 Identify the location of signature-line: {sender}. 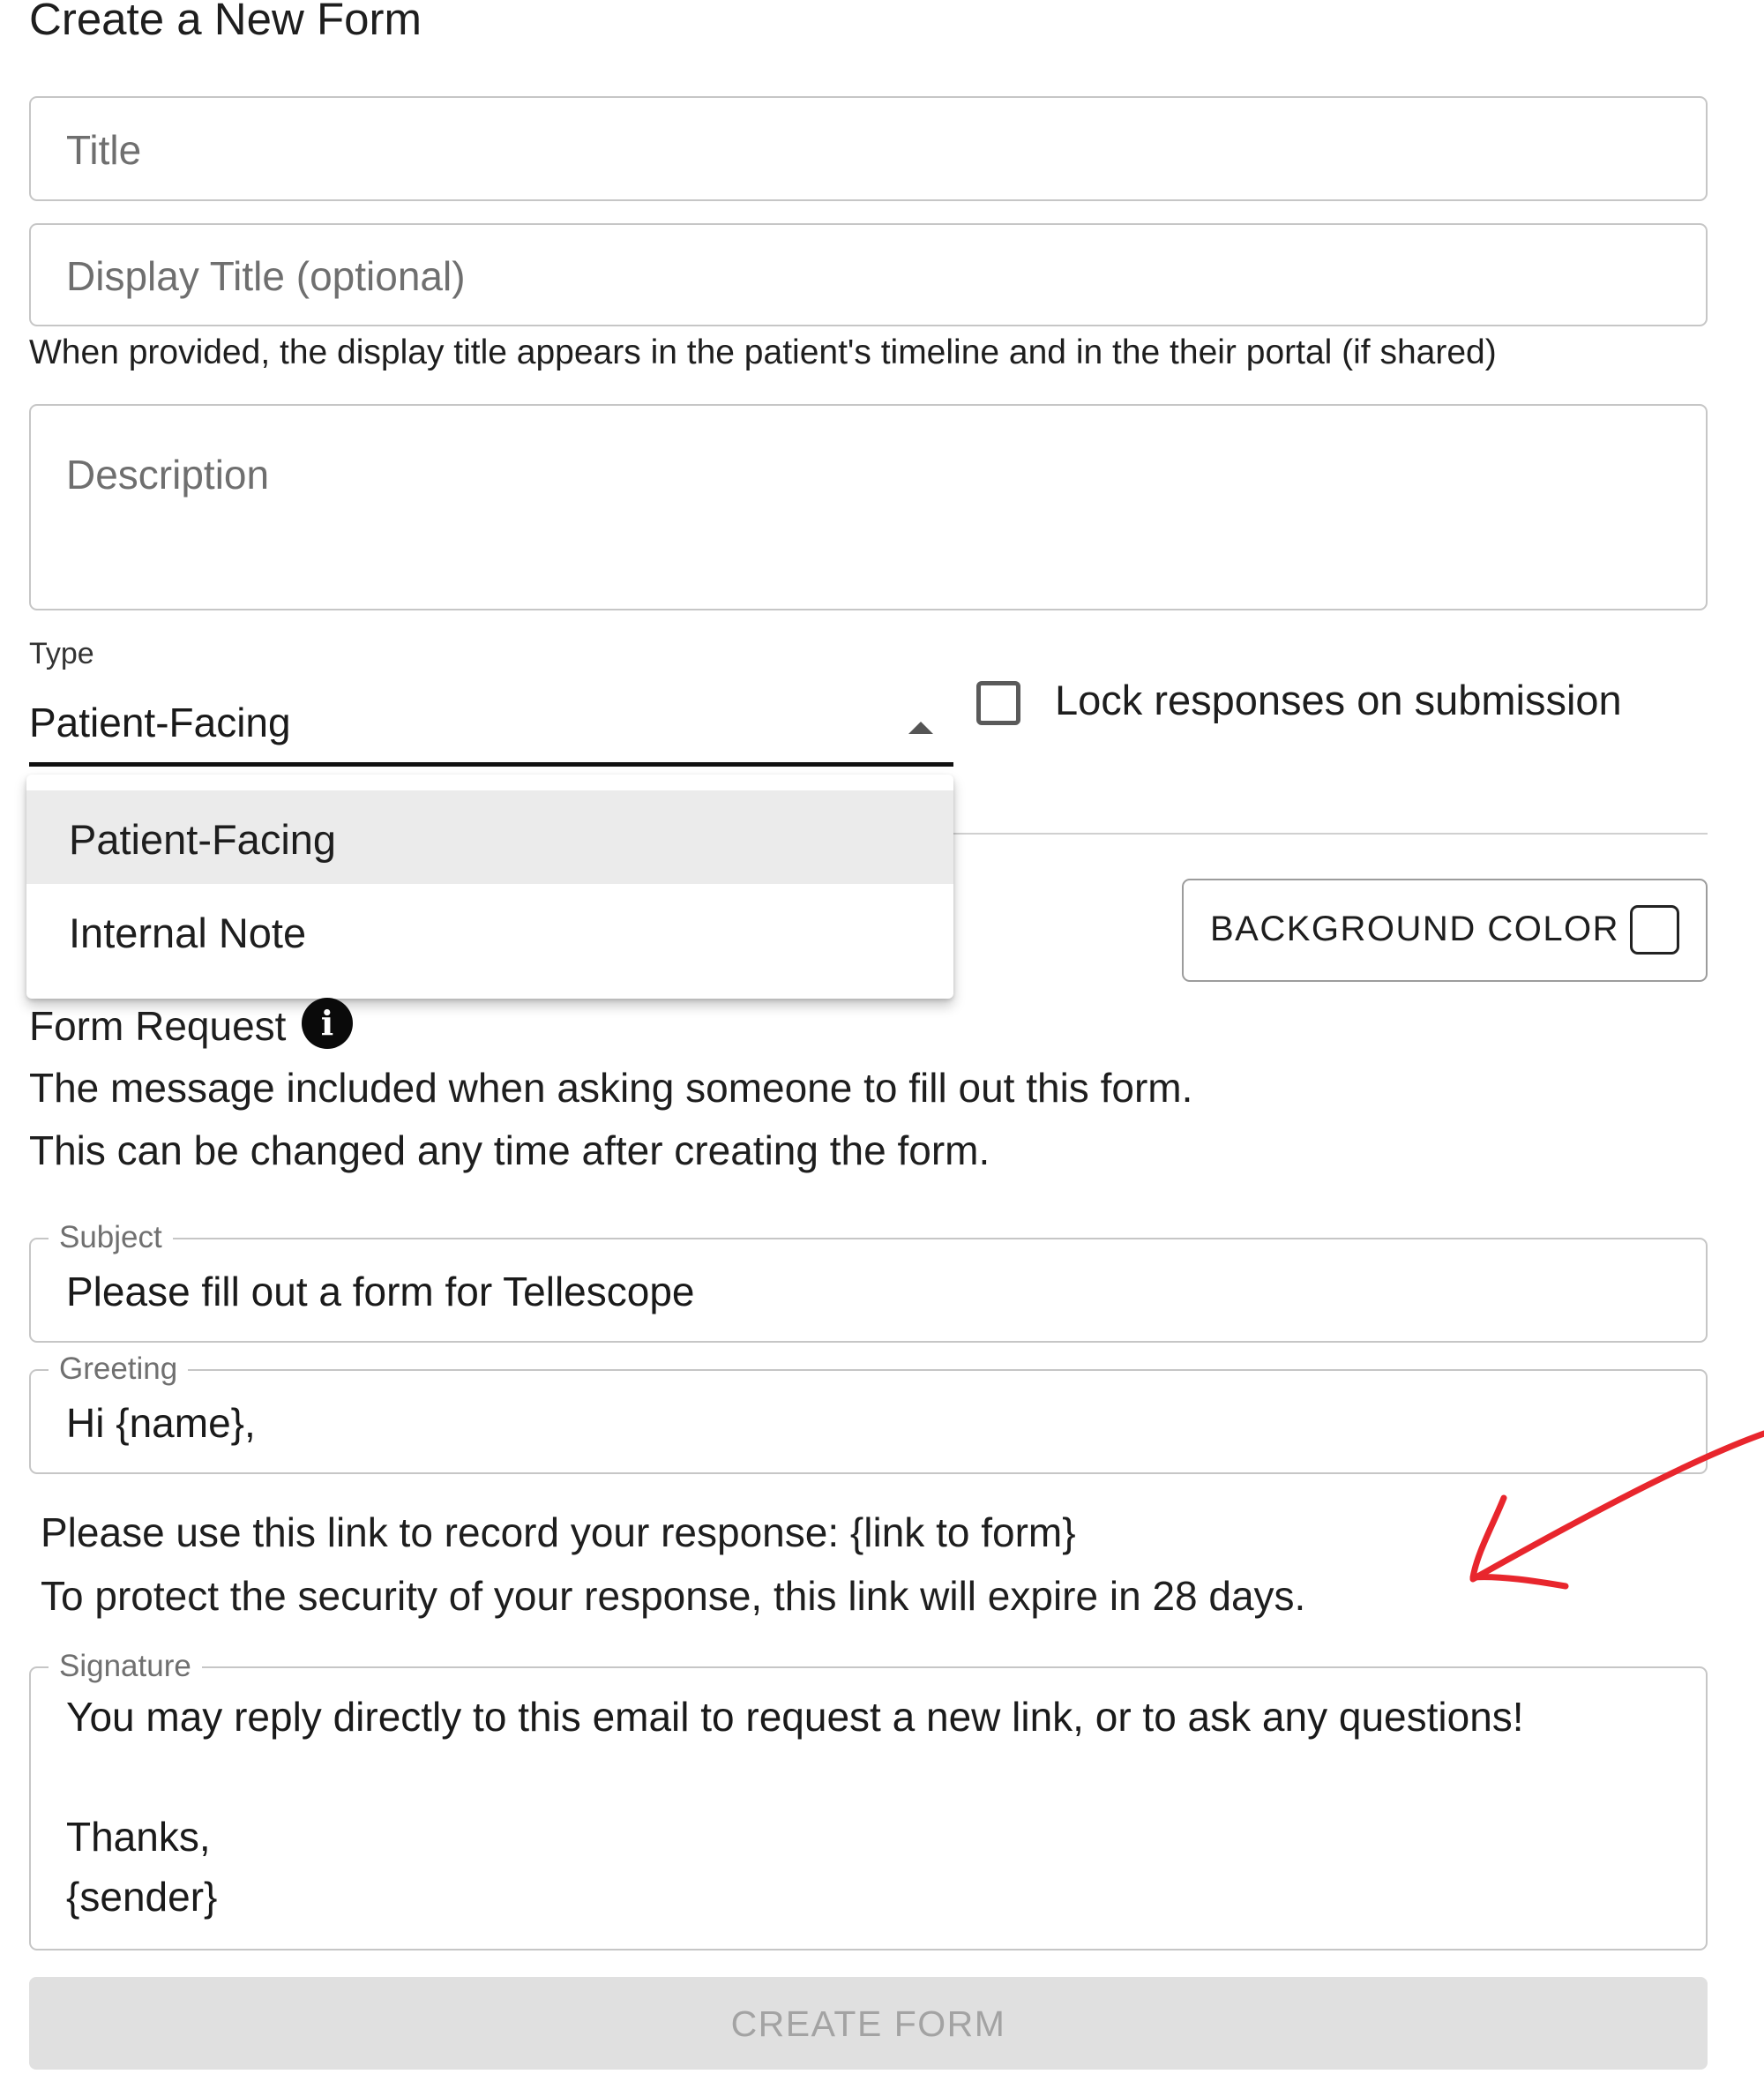
(142, 1897).